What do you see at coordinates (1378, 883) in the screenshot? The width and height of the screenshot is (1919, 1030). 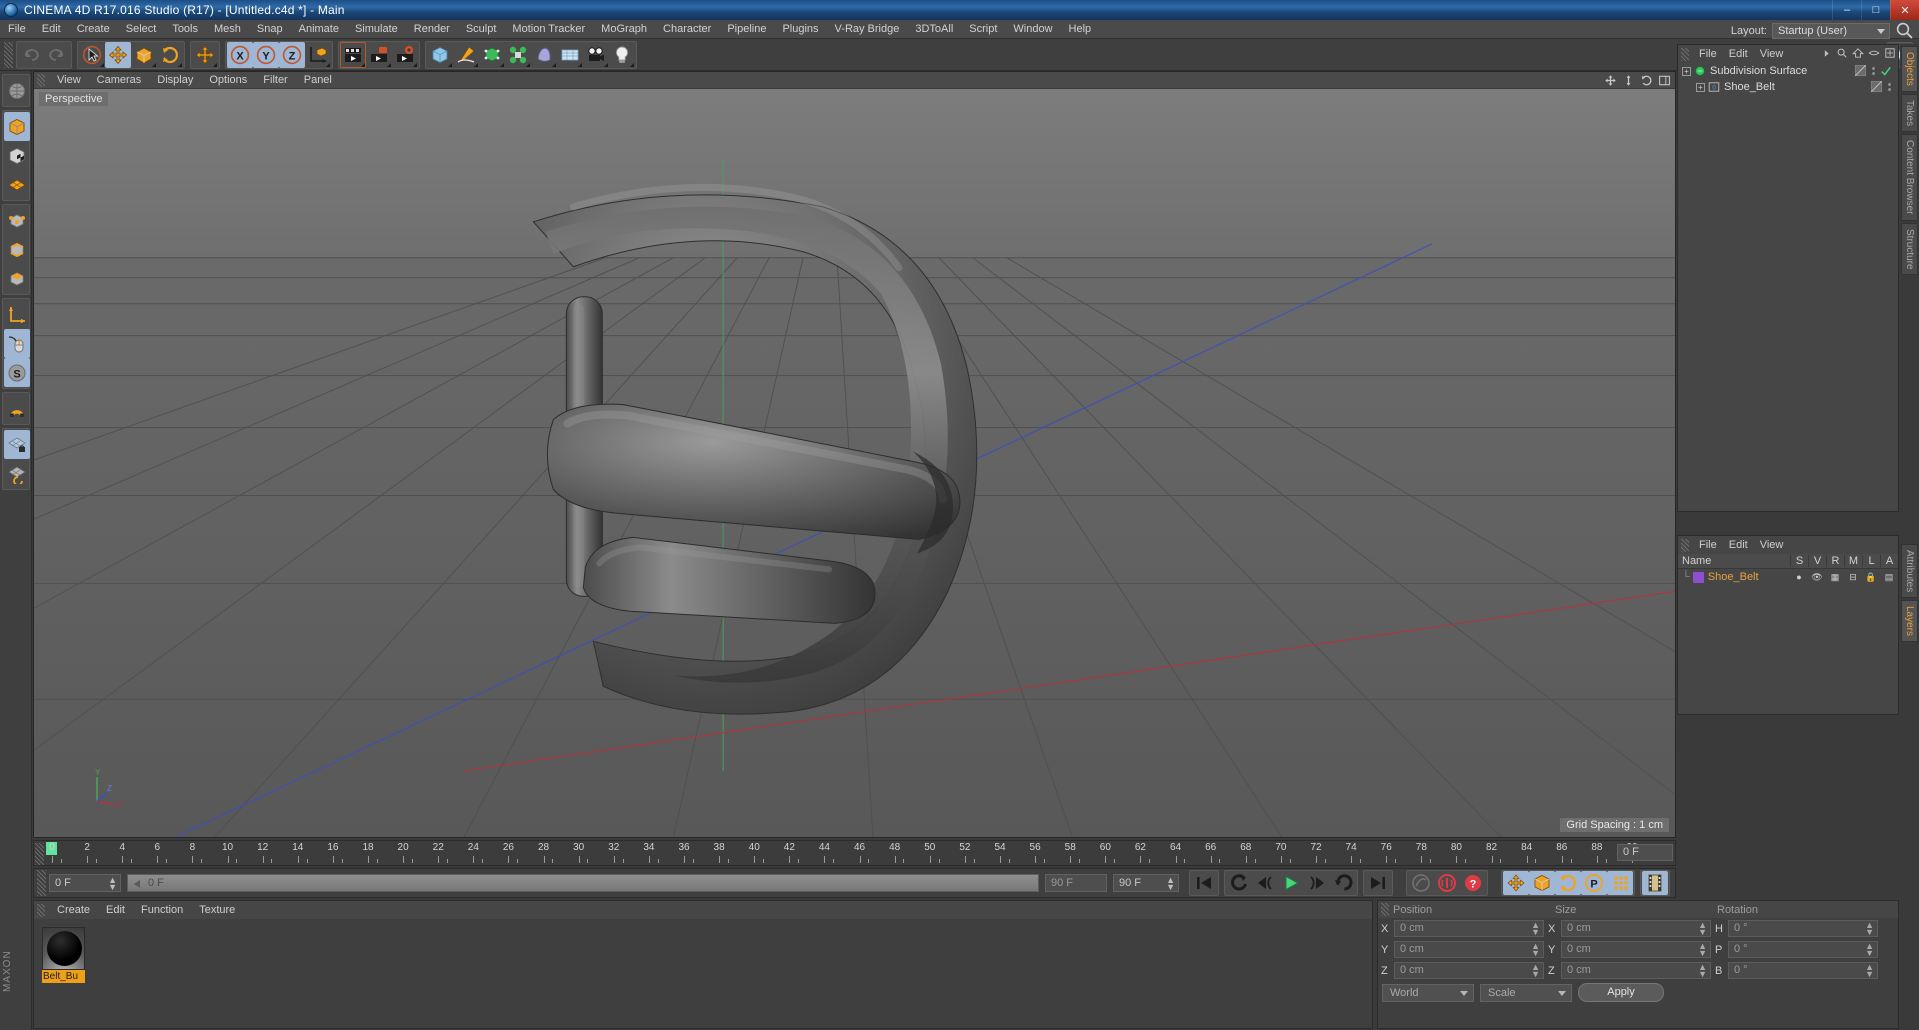 I see `go-to-end-button` at bounding box center [1378, 883].